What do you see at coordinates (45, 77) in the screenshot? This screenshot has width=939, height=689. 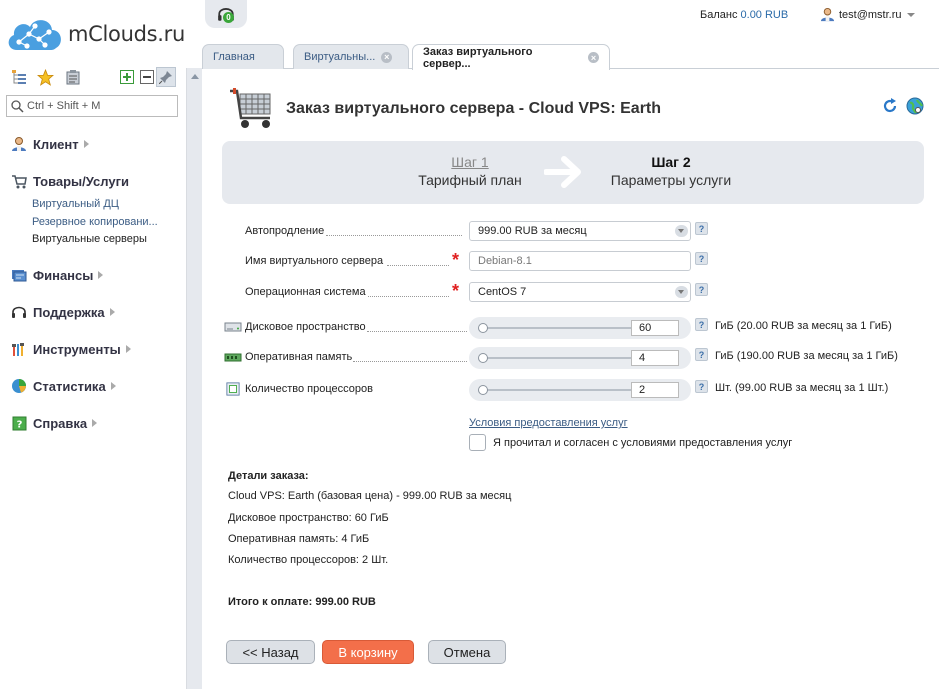 I see `favorites-star-icon` at bounding box center [45, 77].